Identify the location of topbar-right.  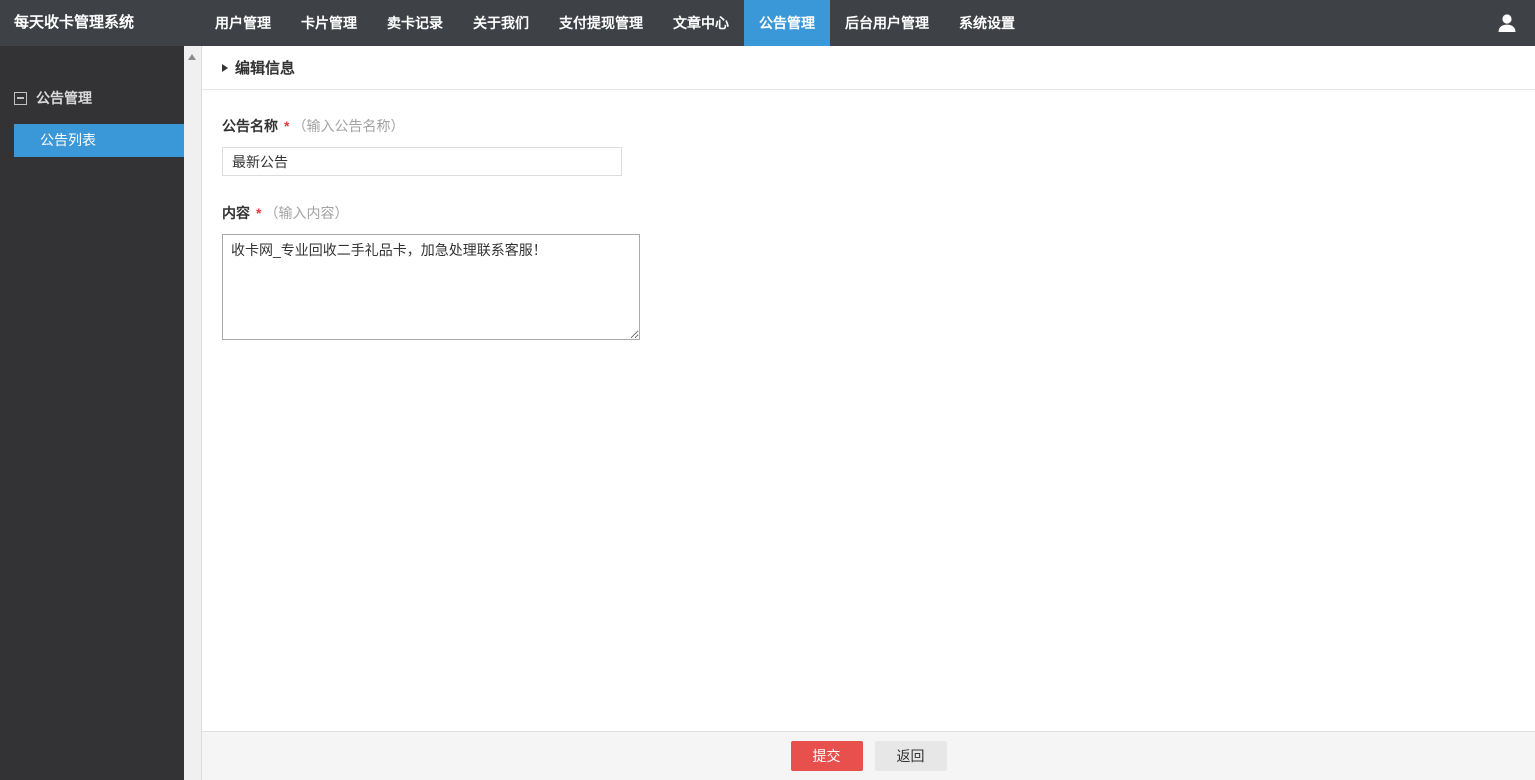
(1515, 23).